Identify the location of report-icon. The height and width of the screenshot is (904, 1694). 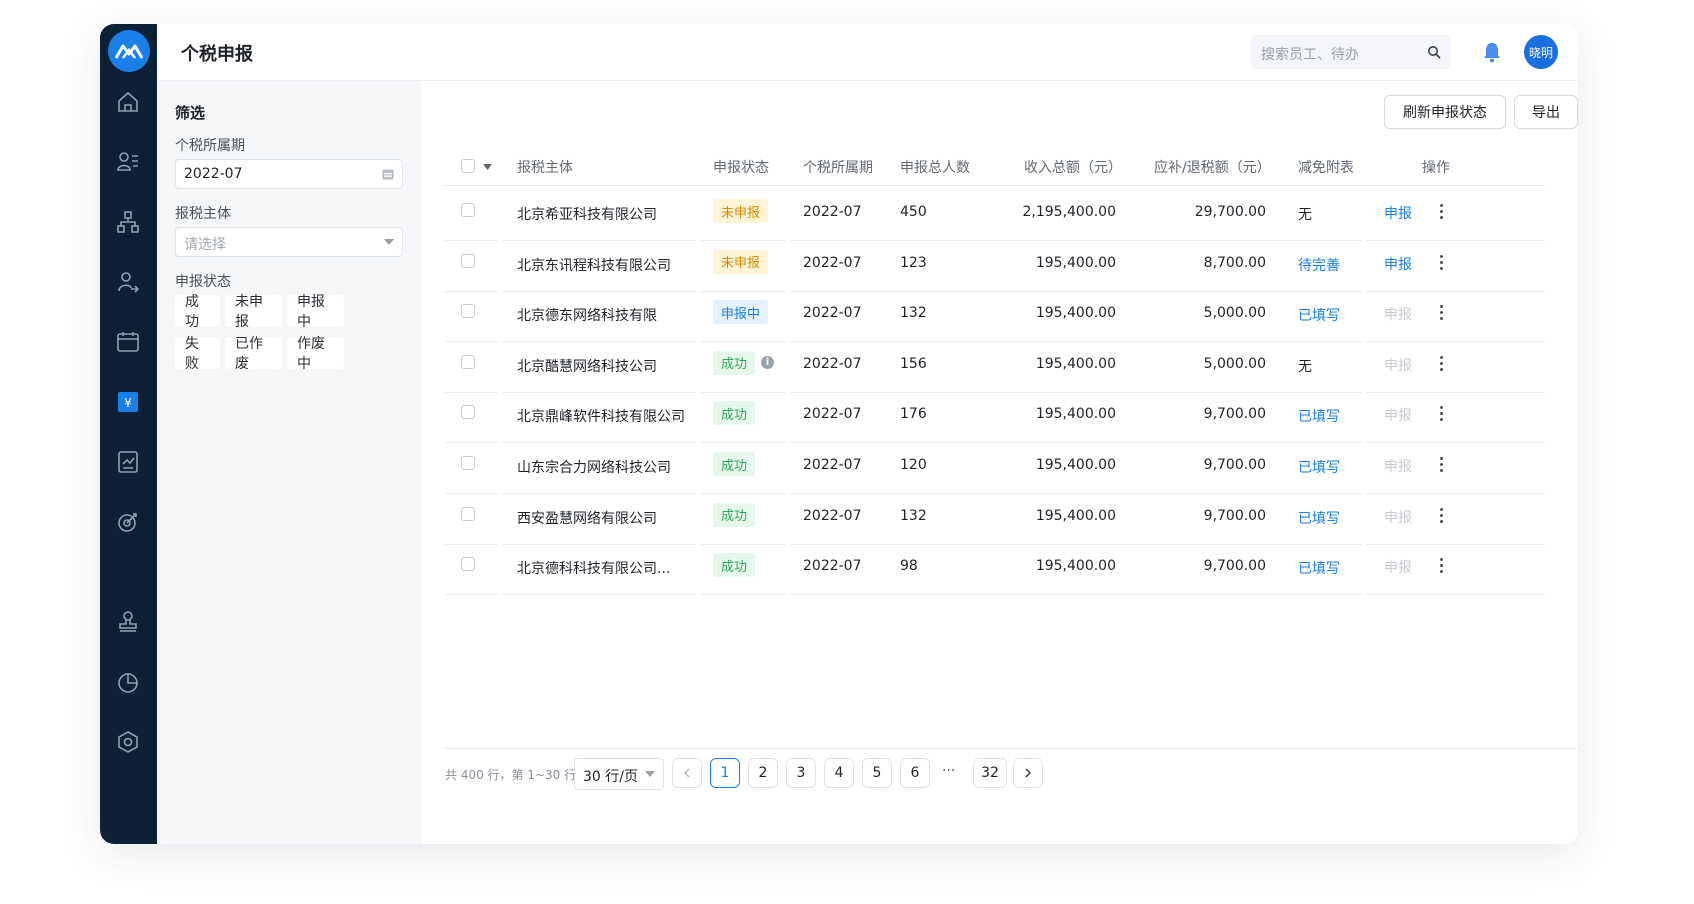
(128, 462).